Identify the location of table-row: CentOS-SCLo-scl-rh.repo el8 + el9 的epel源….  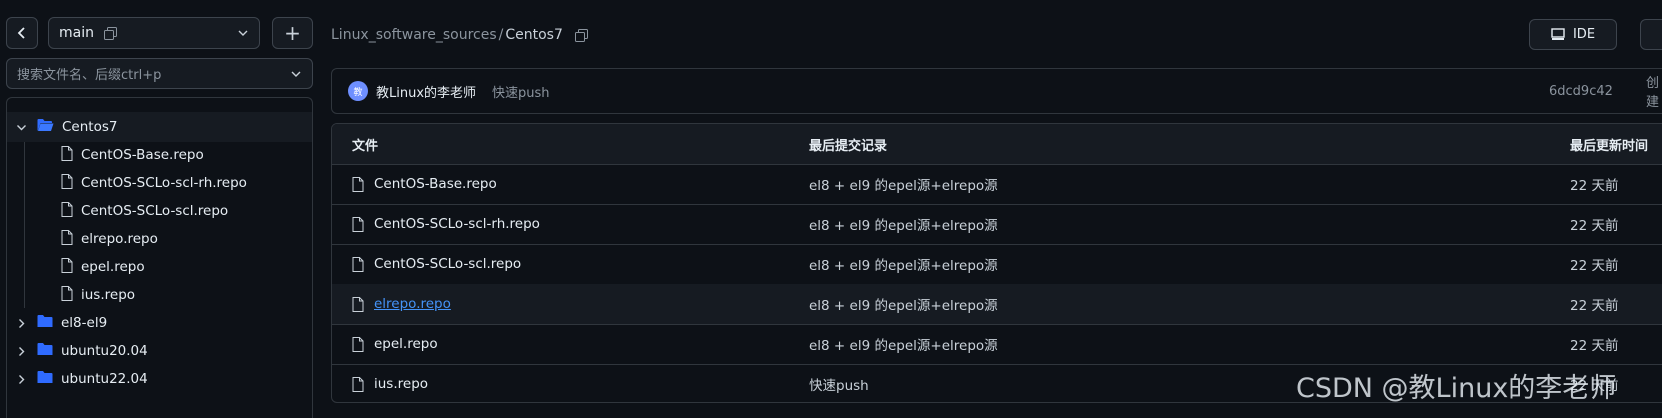
(997, 224).